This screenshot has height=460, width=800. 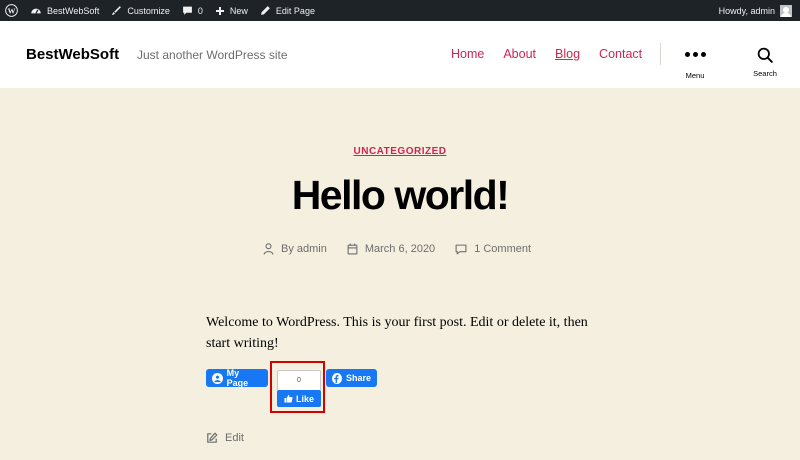 I want to click on post-meta: By admin March 6, 2020 1 Comment, so click(x=407, y=249).